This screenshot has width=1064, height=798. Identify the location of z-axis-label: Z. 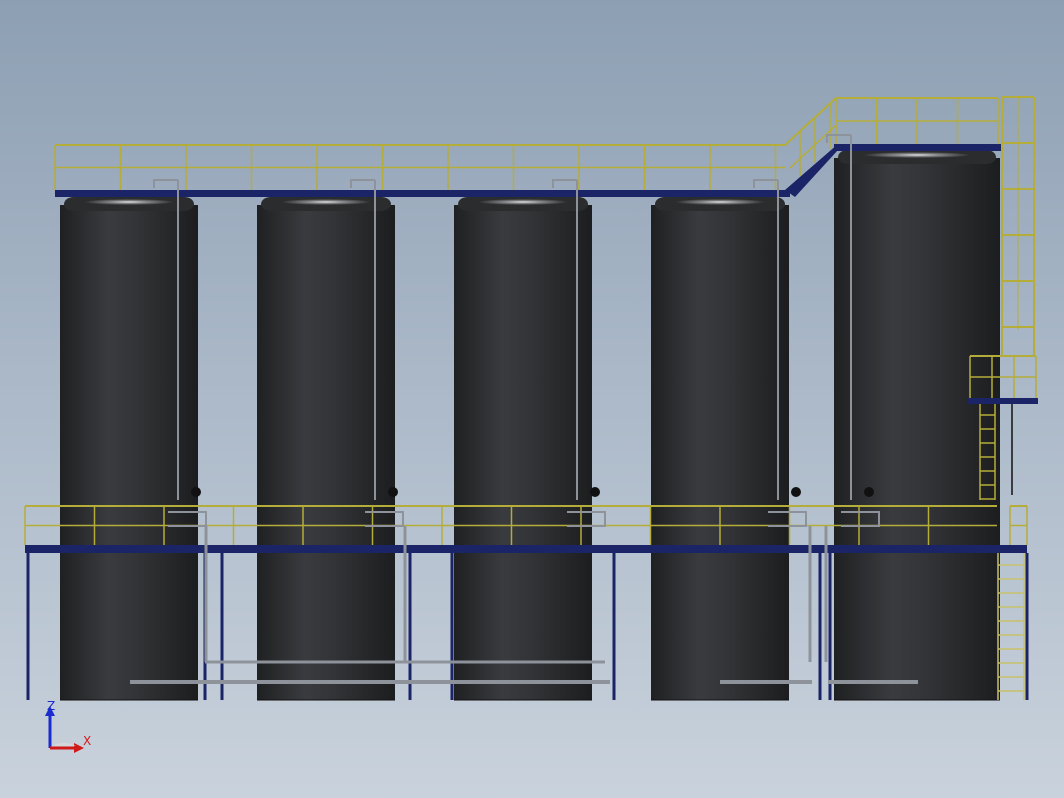
(51, 706).